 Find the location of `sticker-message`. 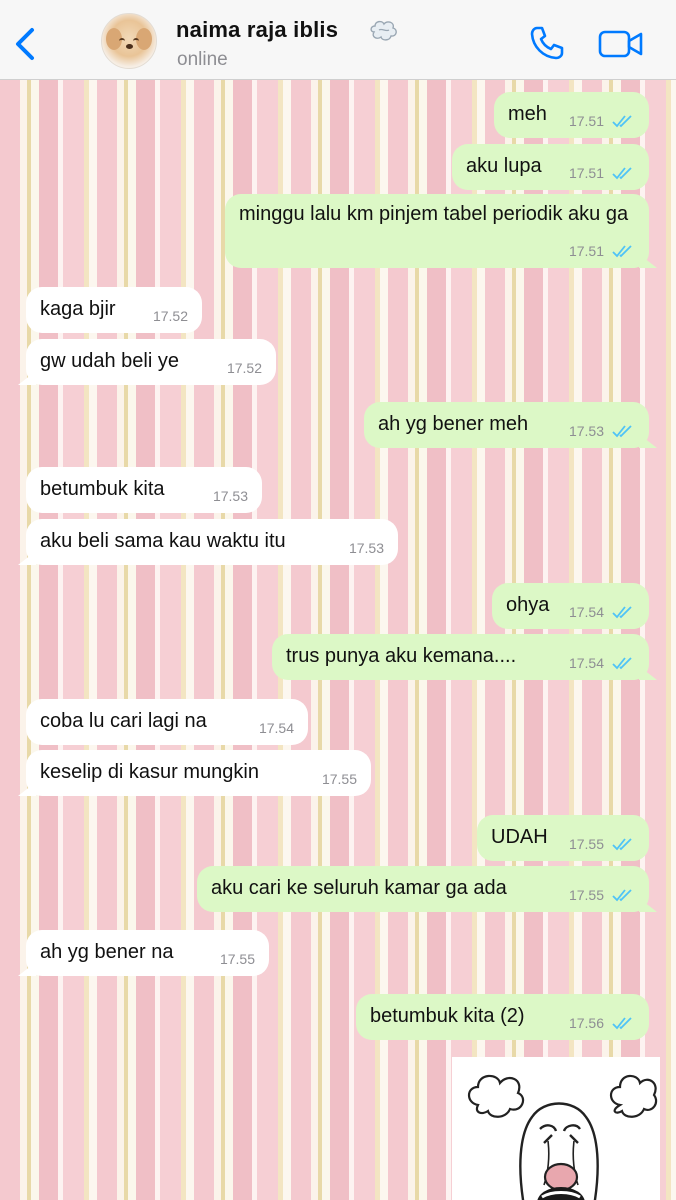

sticker-message is located at coordinates (556, 1128).